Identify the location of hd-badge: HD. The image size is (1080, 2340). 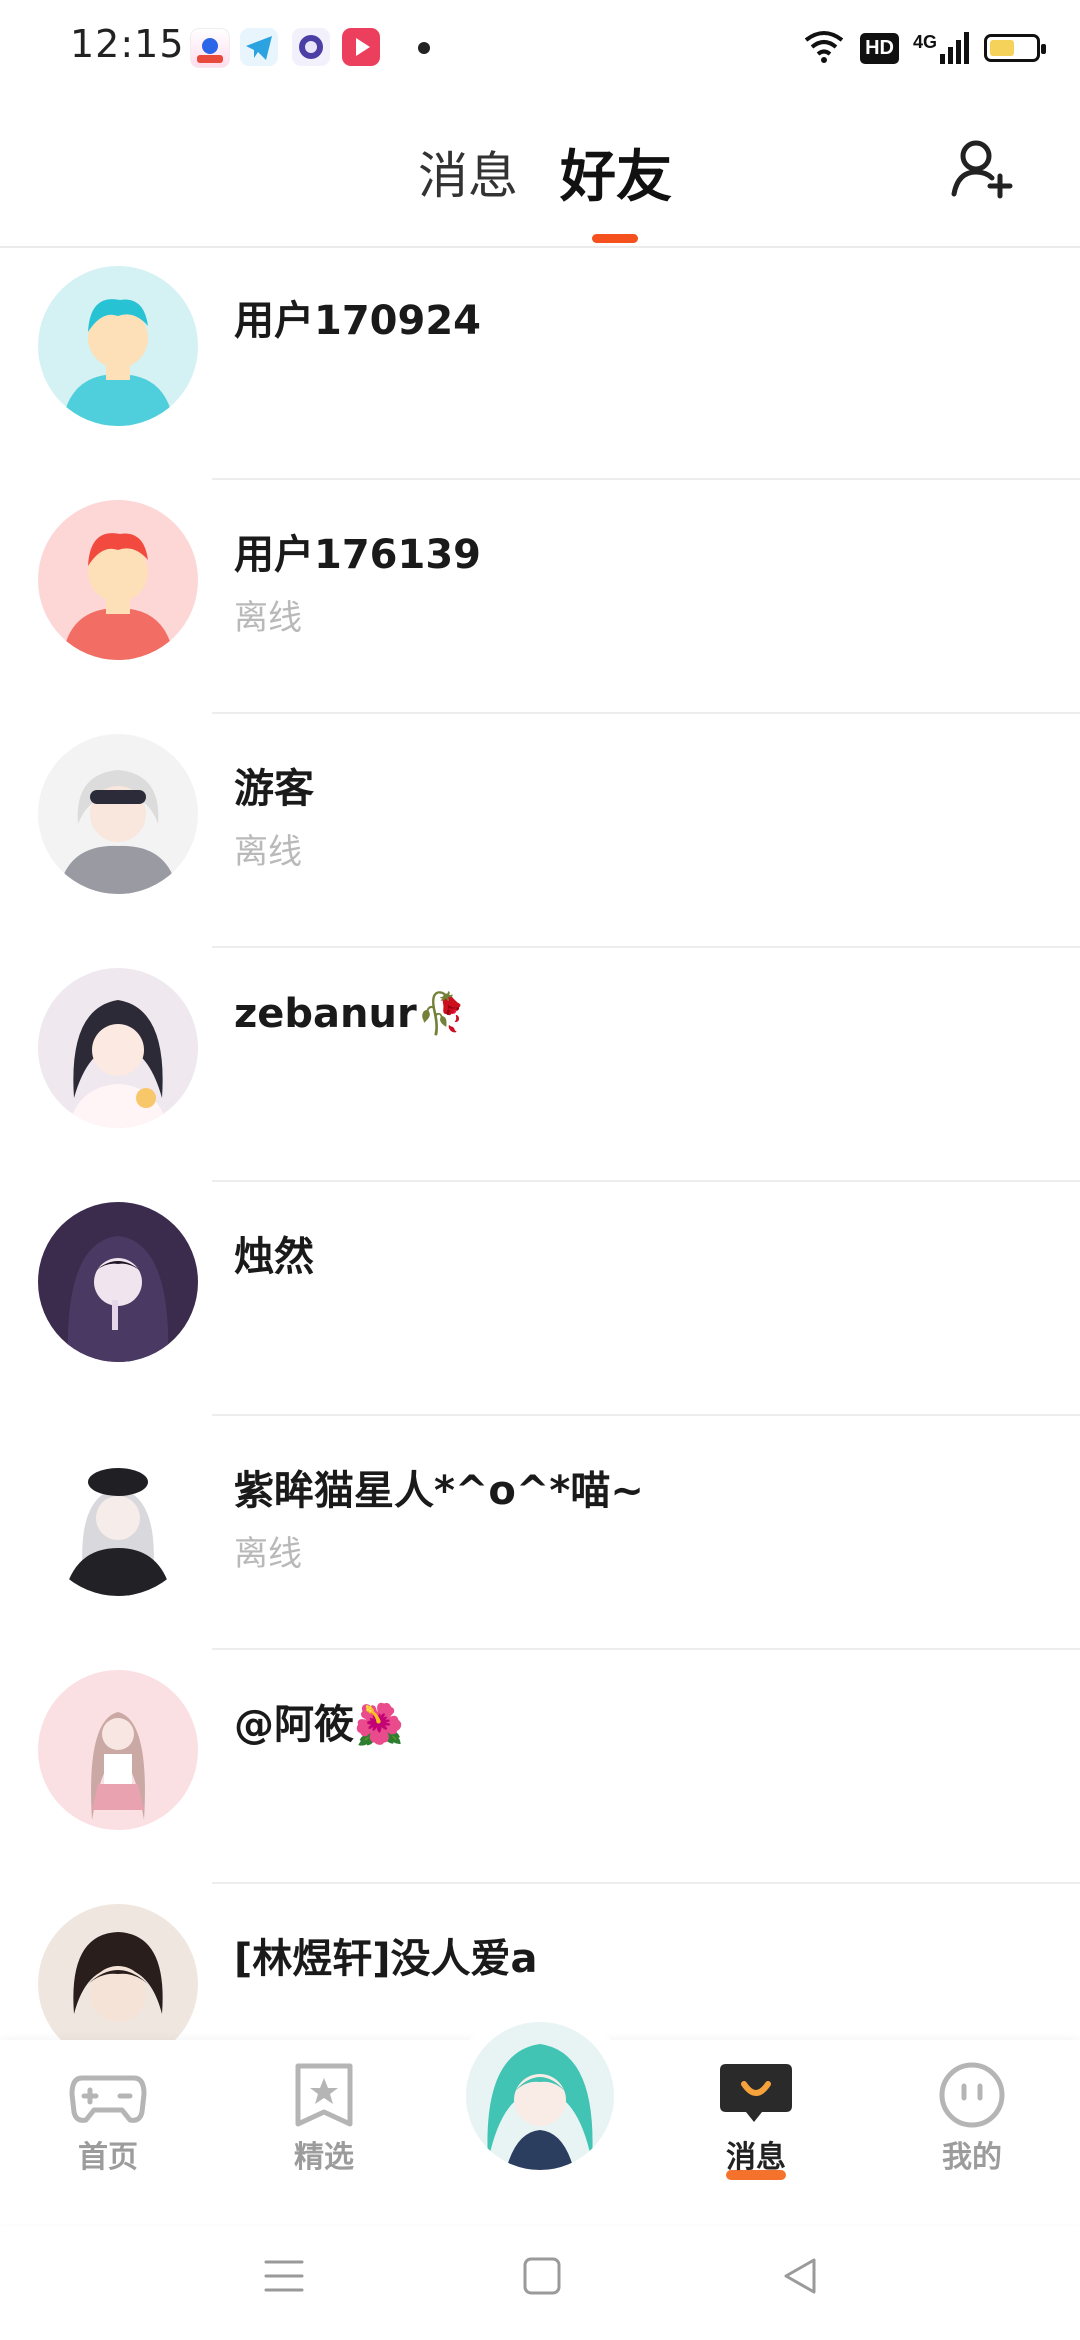
(879, 48).